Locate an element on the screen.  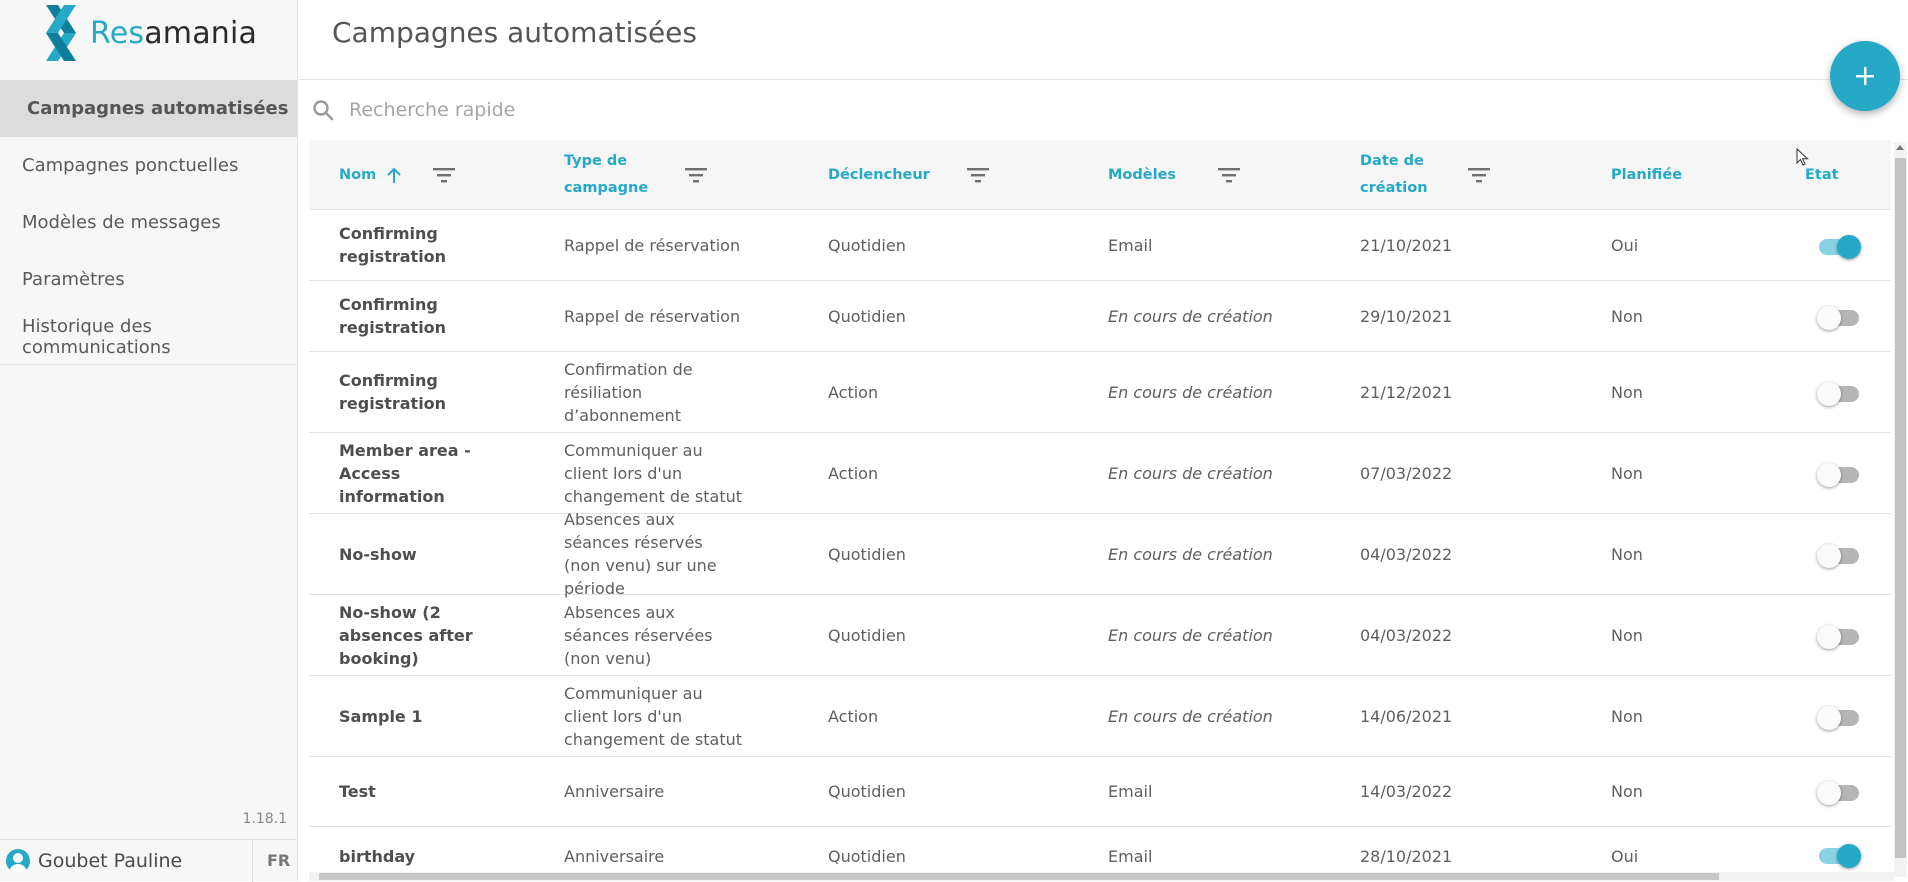
sort-ascending-icon is located at coordinates (394, 175).